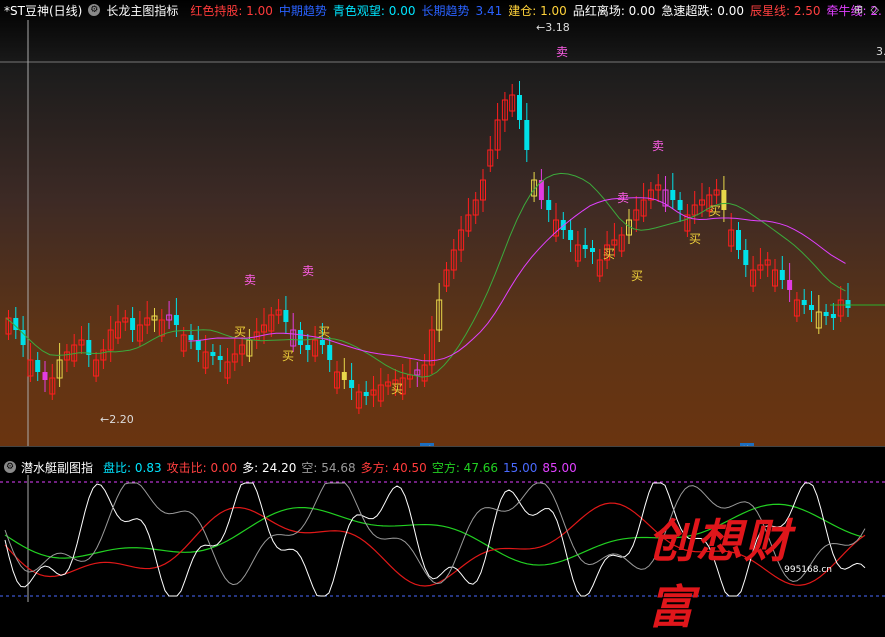 Image resolution: width=885 pixels, height=637 pixels. What do you see at coordinates (880, 51) in the screenshot?
I see `right-price-label: 3.` at bounding box center [880, 51].